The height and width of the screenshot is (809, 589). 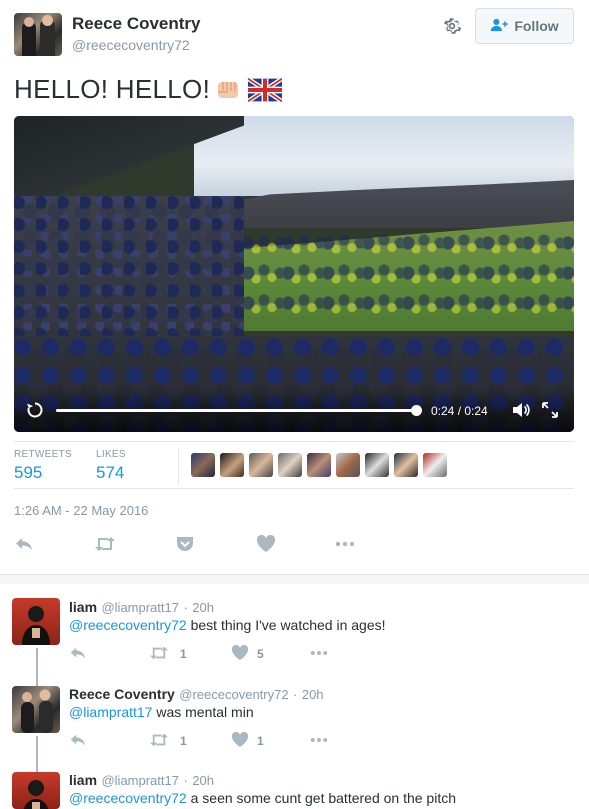 I want to click on reply-like-count: 1, so click(x=260, y=741).